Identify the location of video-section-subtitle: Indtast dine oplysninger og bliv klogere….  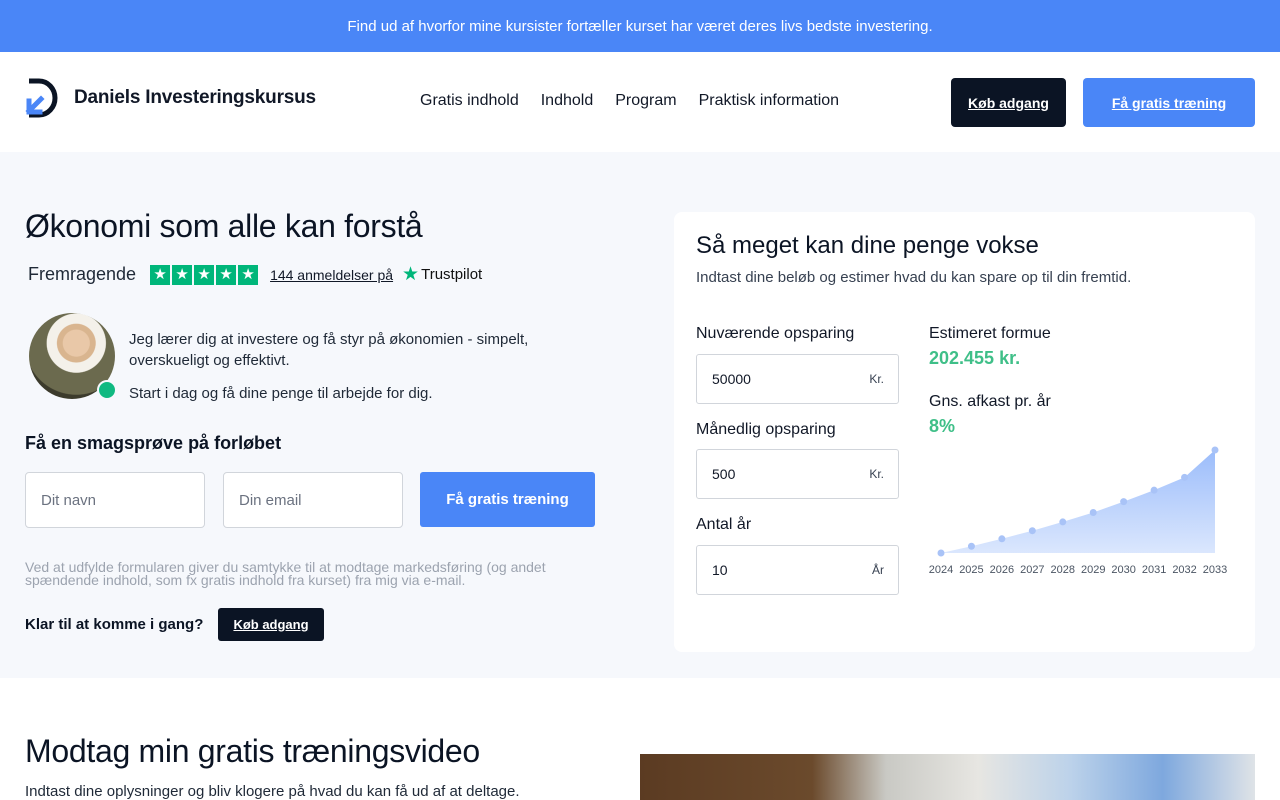
(272, 791).